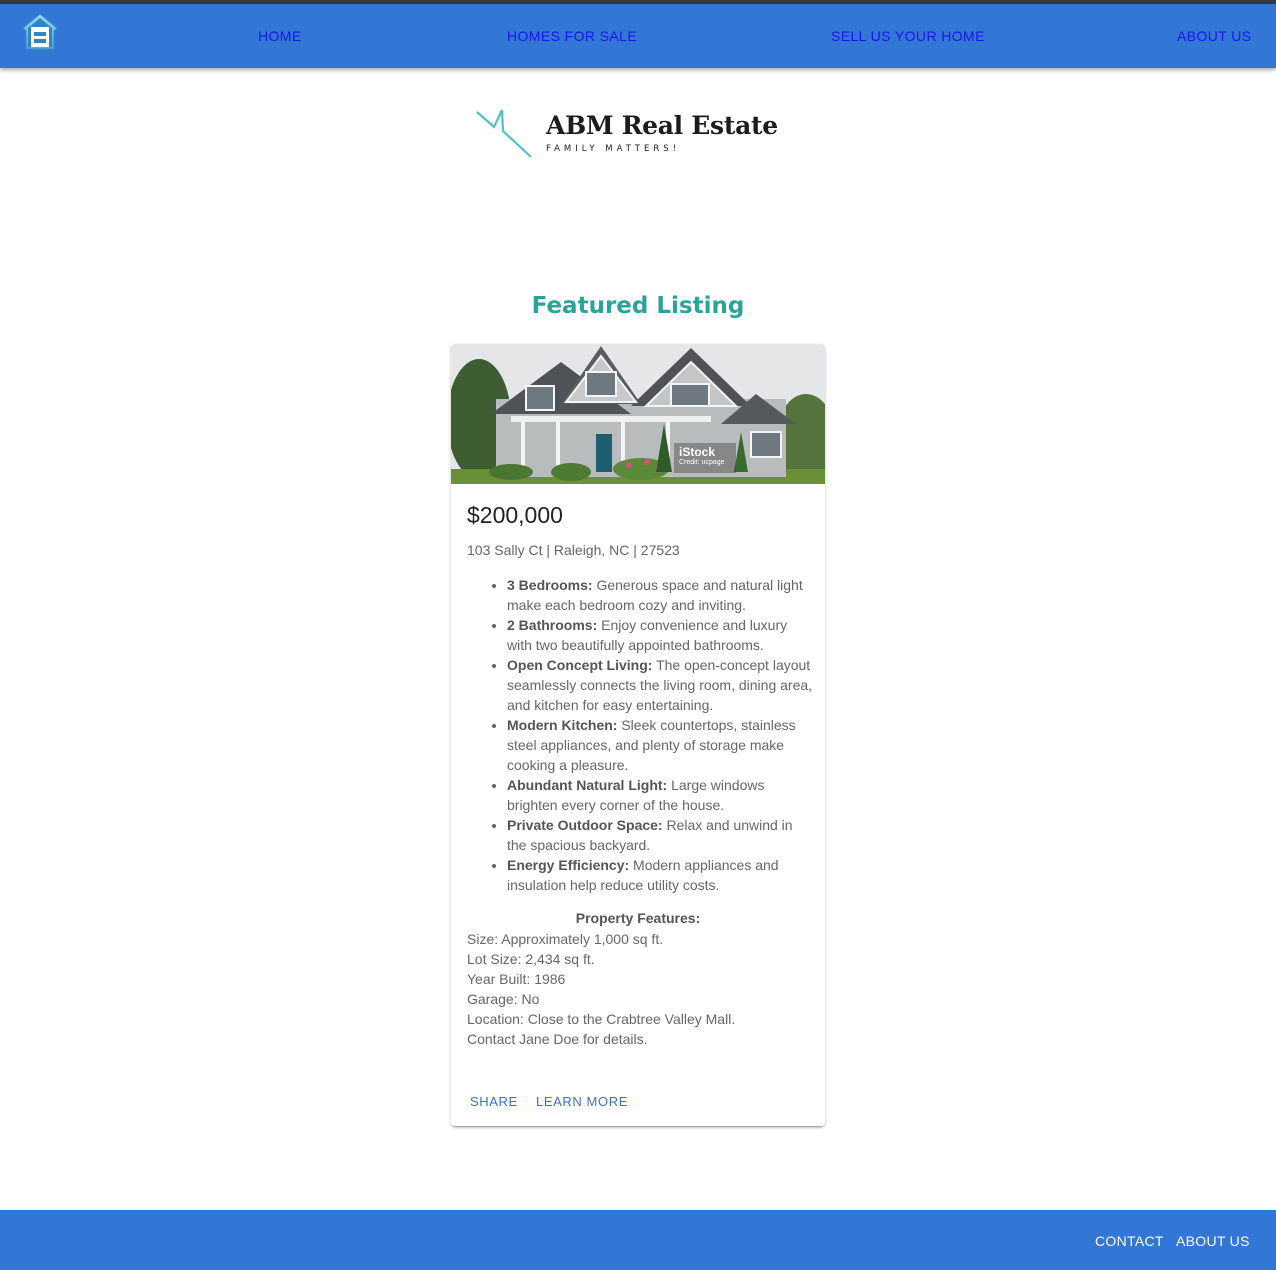 This screenshot has height=1270, width=1276. What do you see at coordinates (662, 125) in the screenshot?
I see `brand-name: ABM Real Estate` at bounding box center [662, 125].